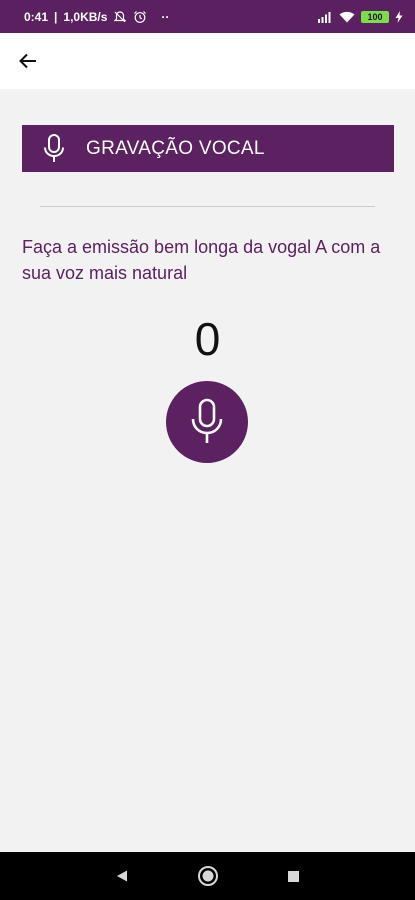 Image resolution: width=415 pixels, height=900 pixels. What do you see at coordinates (399, 16) in the screenshot?
I see `charging-icon` at bounding box center [399, 16].